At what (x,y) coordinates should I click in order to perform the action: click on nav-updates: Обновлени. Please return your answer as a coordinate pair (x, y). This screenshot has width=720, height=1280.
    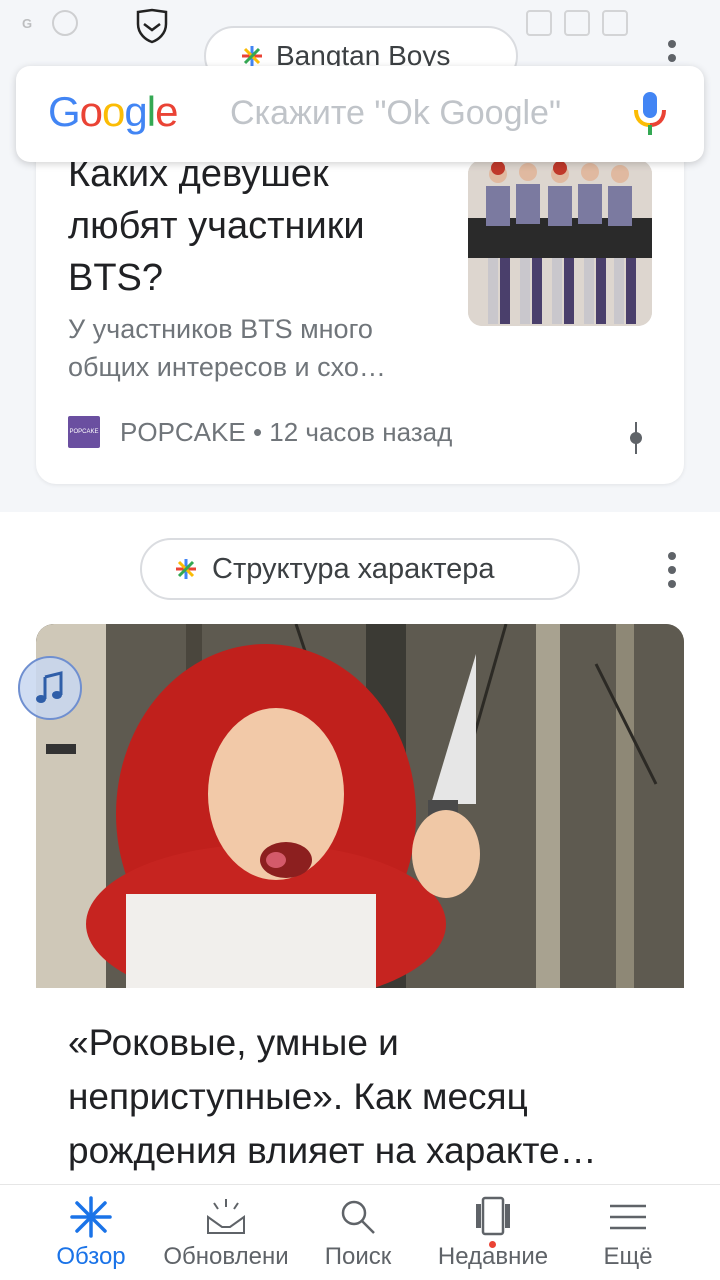
    Looking at the image, I should click on (226, 1232).